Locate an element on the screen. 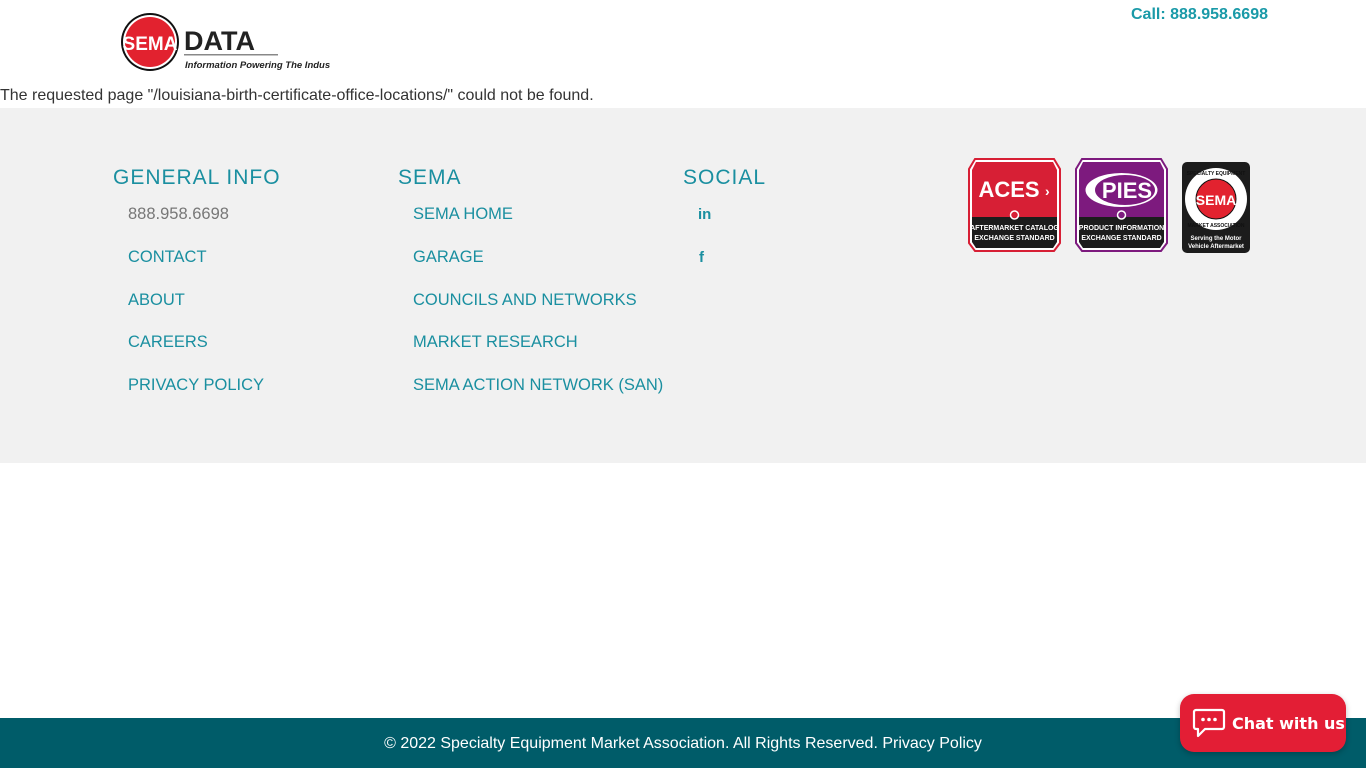  logo-word: DATA is located at coordinates (219, 41).